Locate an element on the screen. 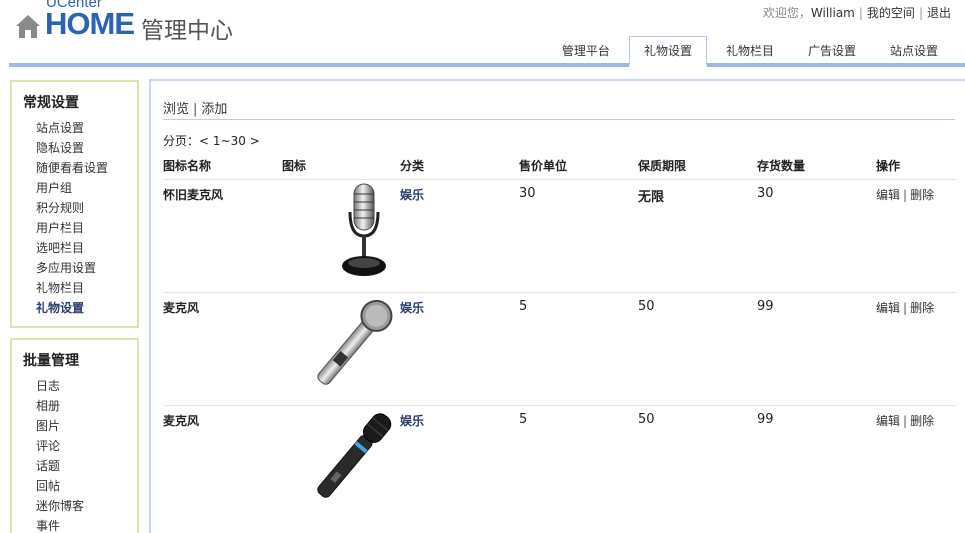 The width and height of the screenshot is (965, 533). logo-subtitle: 管理中心 is located at coordinates (187, 31).